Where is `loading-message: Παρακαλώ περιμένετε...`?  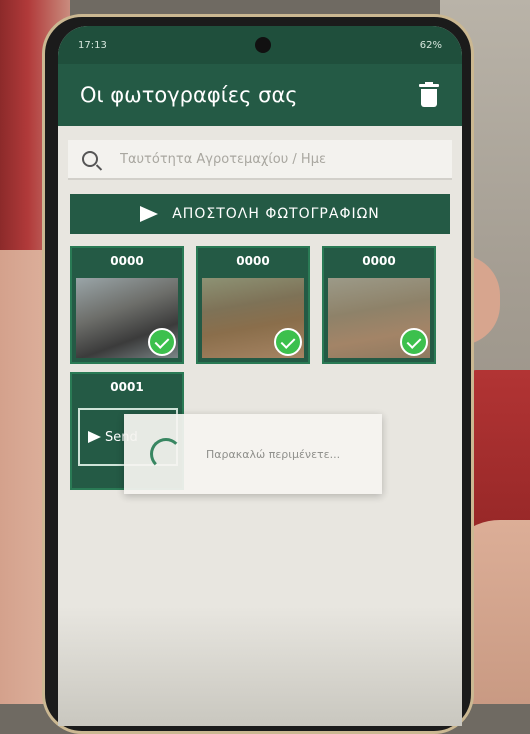
loading-message: Παρακαλώ περιμένετε... is located at coordinates (273, 454).